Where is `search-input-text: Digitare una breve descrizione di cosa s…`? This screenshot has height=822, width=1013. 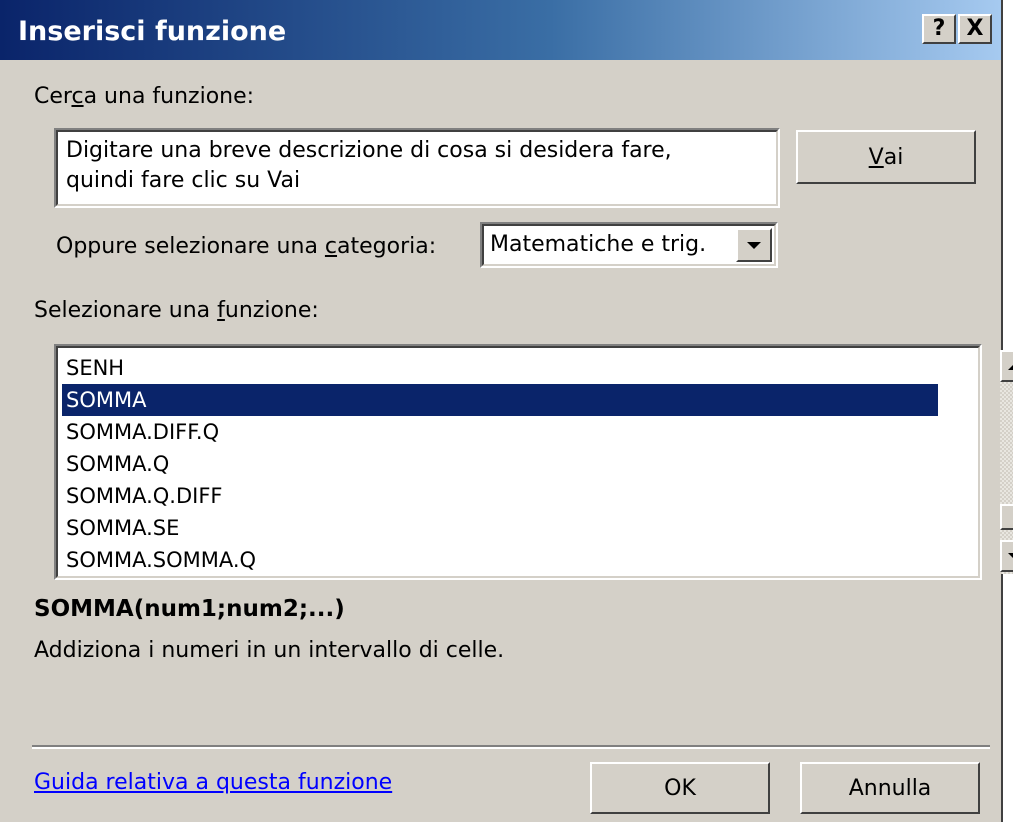
search-input-text: Digitare una breve descrizione di cosa s… is located at coordinates (416, 166).